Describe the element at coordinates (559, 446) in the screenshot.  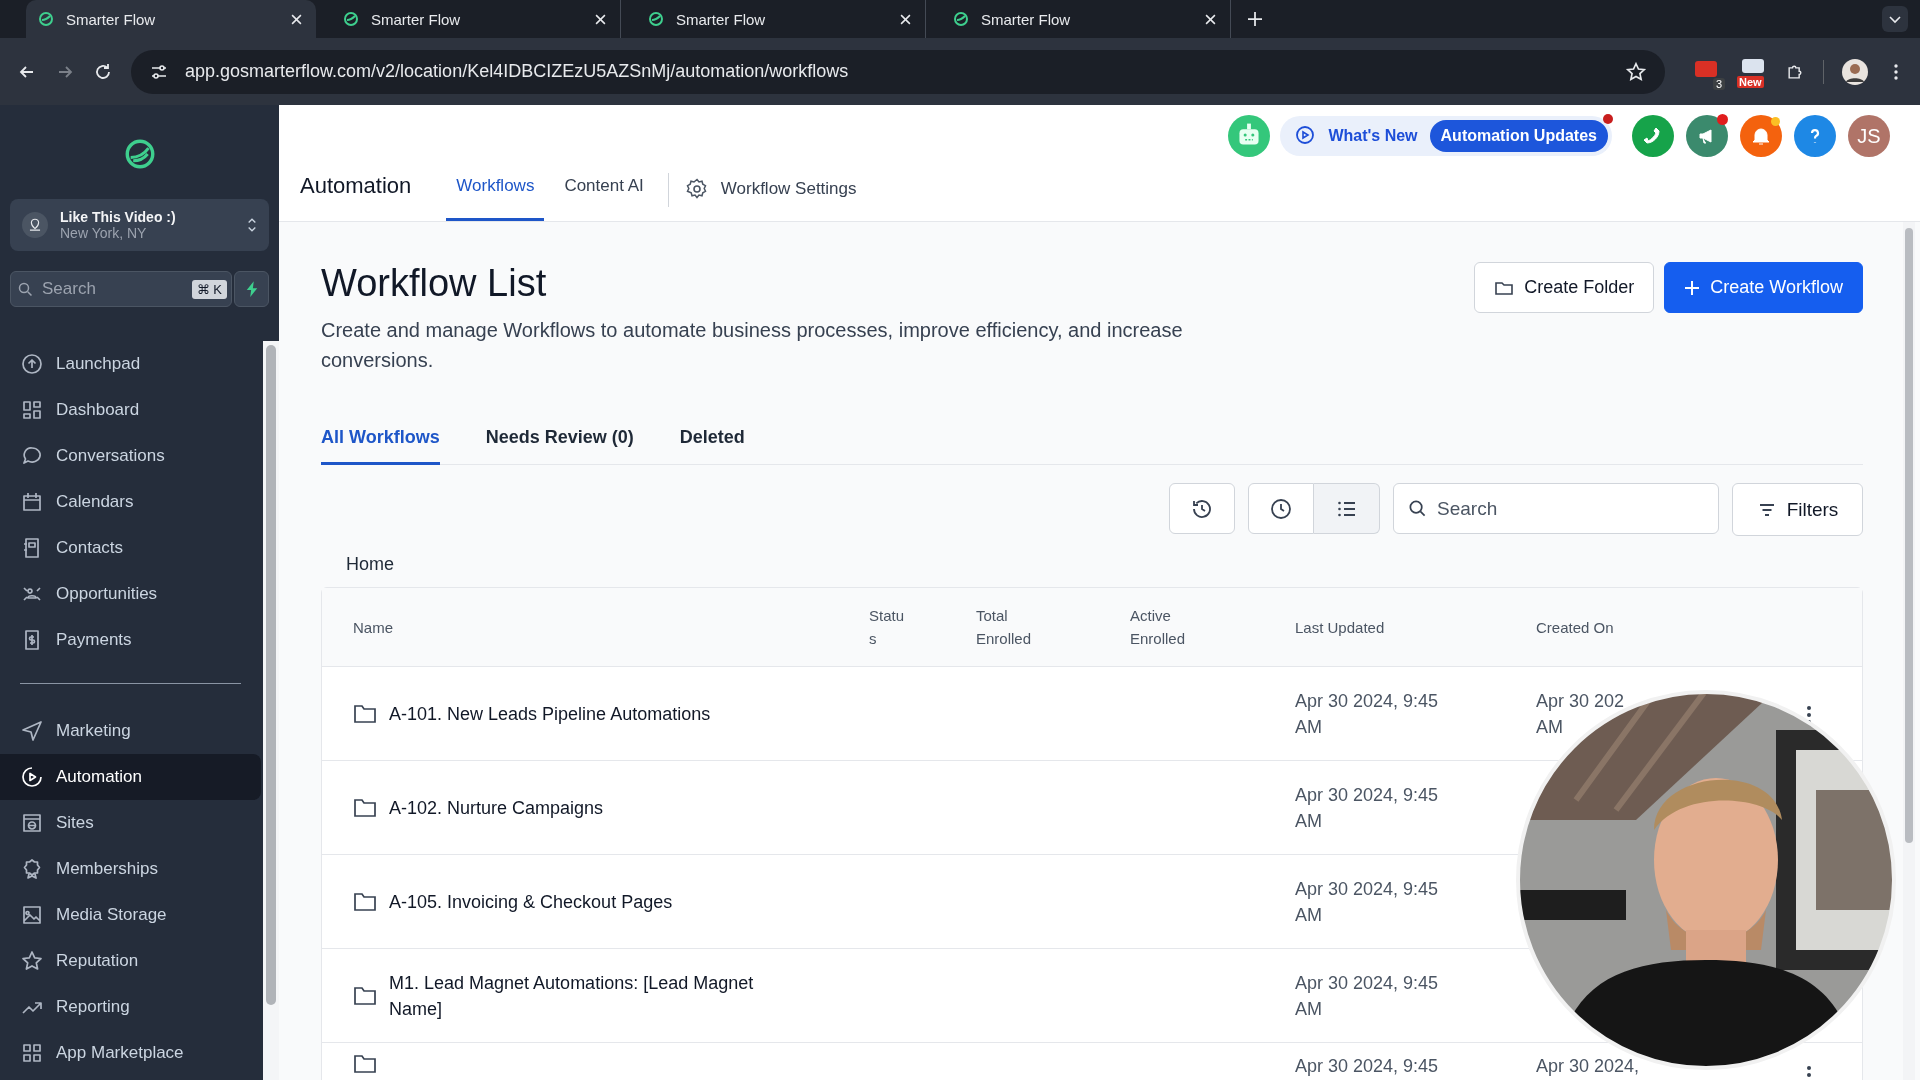
I see `workflow-tab: Needs Review (0)` at that location.